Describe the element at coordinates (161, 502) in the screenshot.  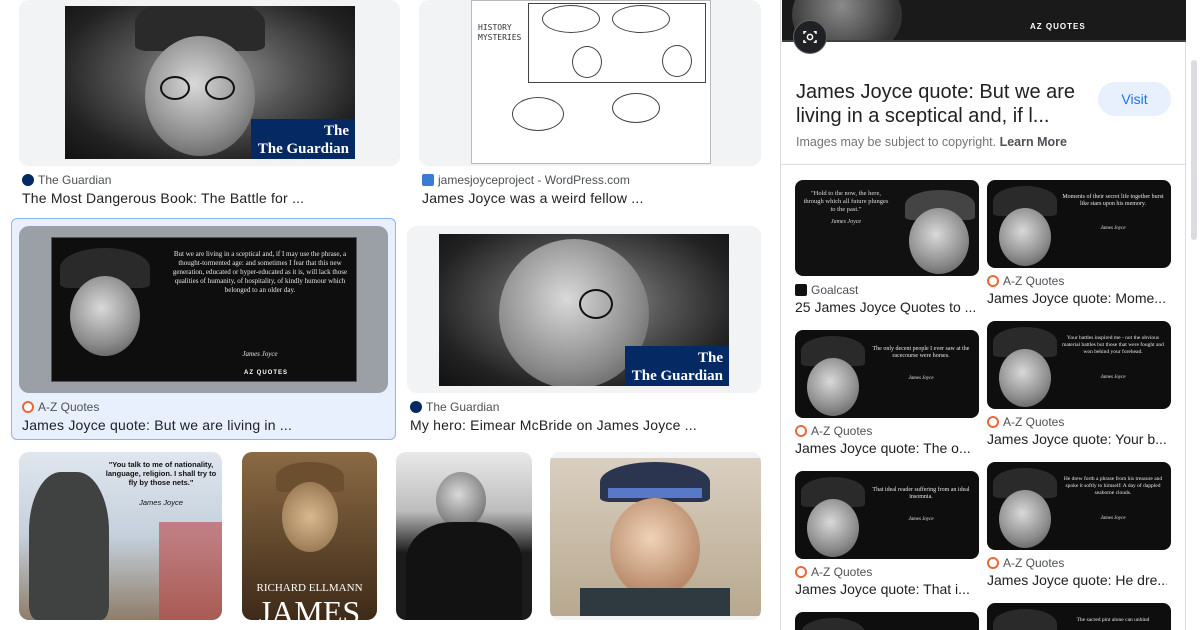
I see `statue-quote-attribution: James Joyce` at that location.